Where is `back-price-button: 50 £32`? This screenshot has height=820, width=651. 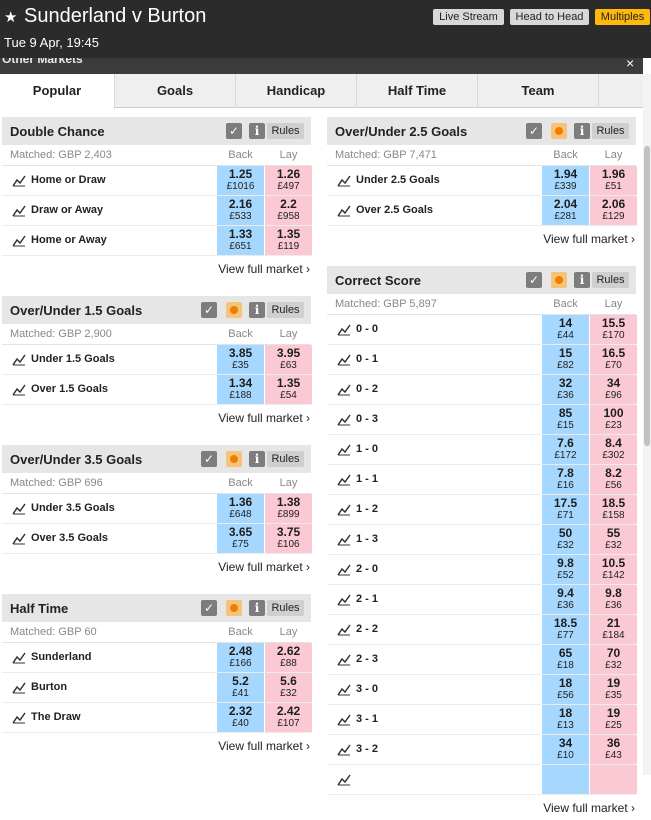
back-price-button: 50 £32 is located at coordinates (565, 539).